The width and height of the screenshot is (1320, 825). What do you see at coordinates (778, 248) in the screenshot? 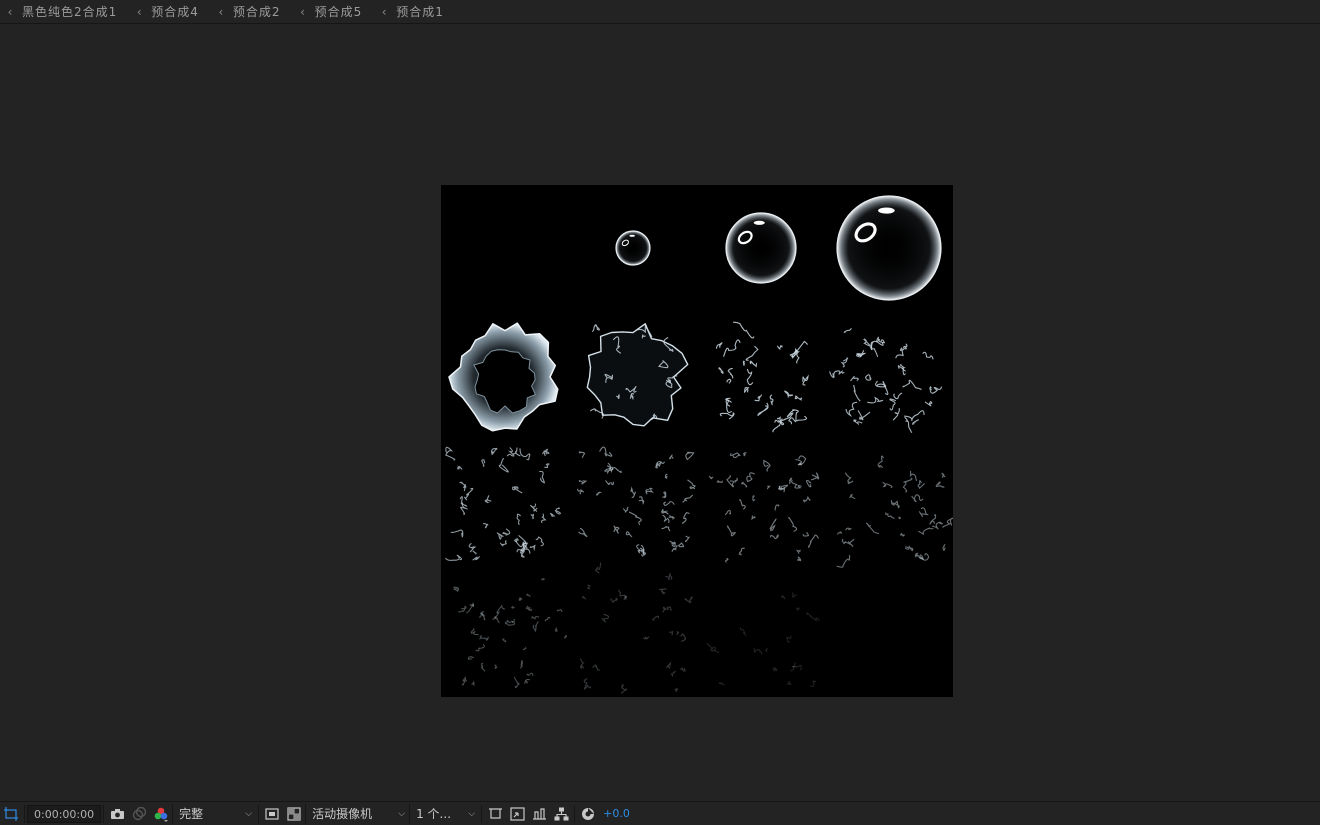
I see `bubble-row` at bounding box center [778, 248].